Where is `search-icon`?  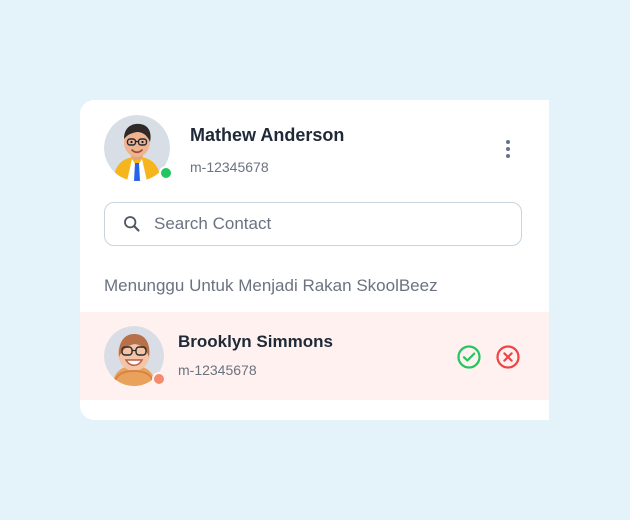
search-icon is located at coordinates (132, 224).